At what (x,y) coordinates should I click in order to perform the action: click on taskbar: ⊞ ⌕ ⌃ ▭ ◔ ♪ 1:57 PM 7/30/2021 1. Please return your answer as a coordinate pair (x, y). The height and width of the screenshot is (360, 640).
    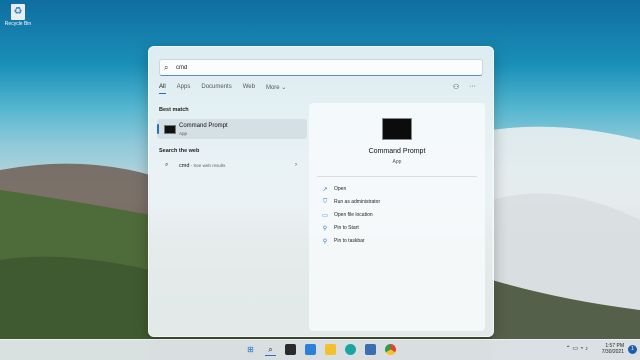
    Looking at the image, I should click on (320, 349).